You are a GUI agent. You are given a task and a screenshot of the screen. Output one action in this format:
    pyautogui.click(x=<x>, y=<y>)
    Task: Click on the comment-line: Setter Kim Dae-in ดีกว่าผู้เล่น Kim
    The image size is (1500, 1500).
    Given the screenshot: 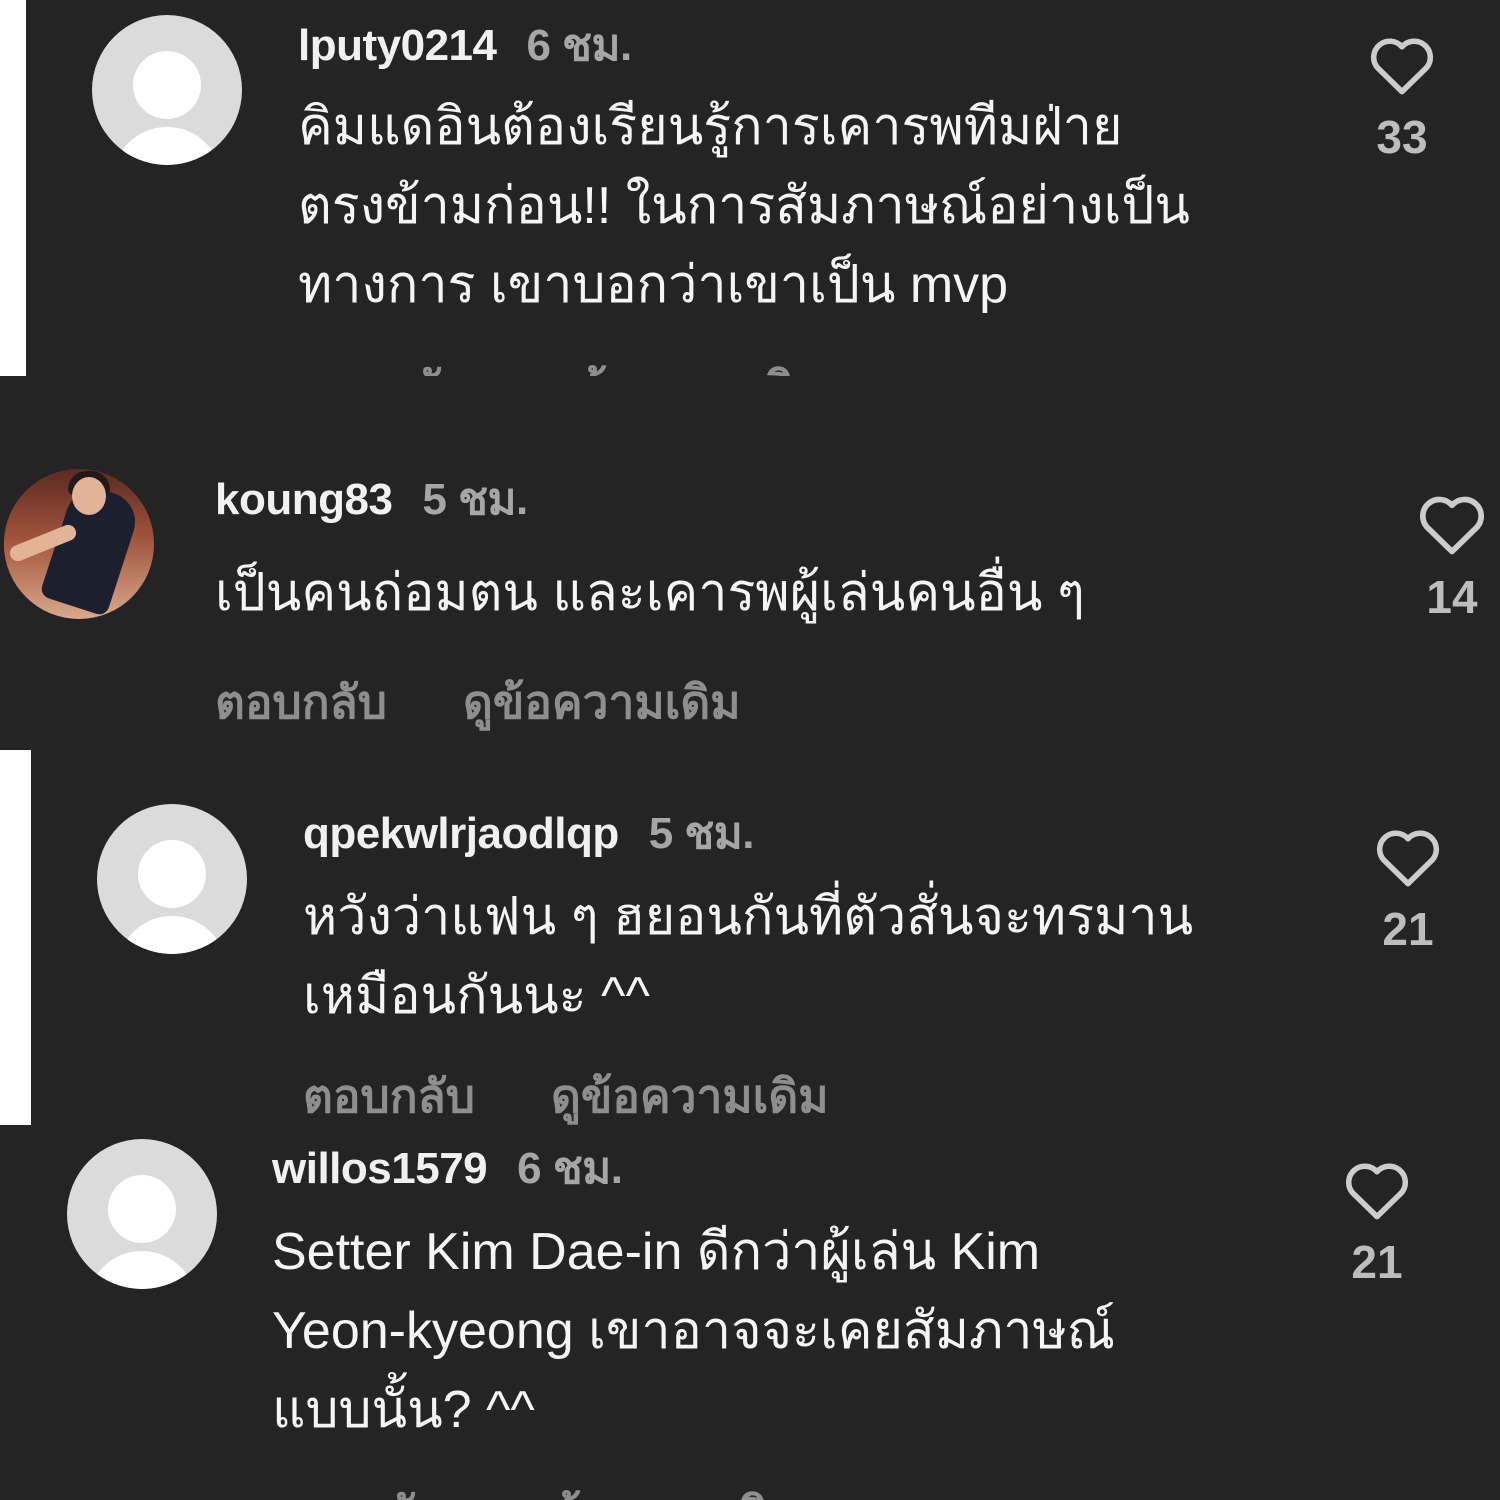 What is the action you would take?
    pyautogui.click(x=656, y=1252)
    